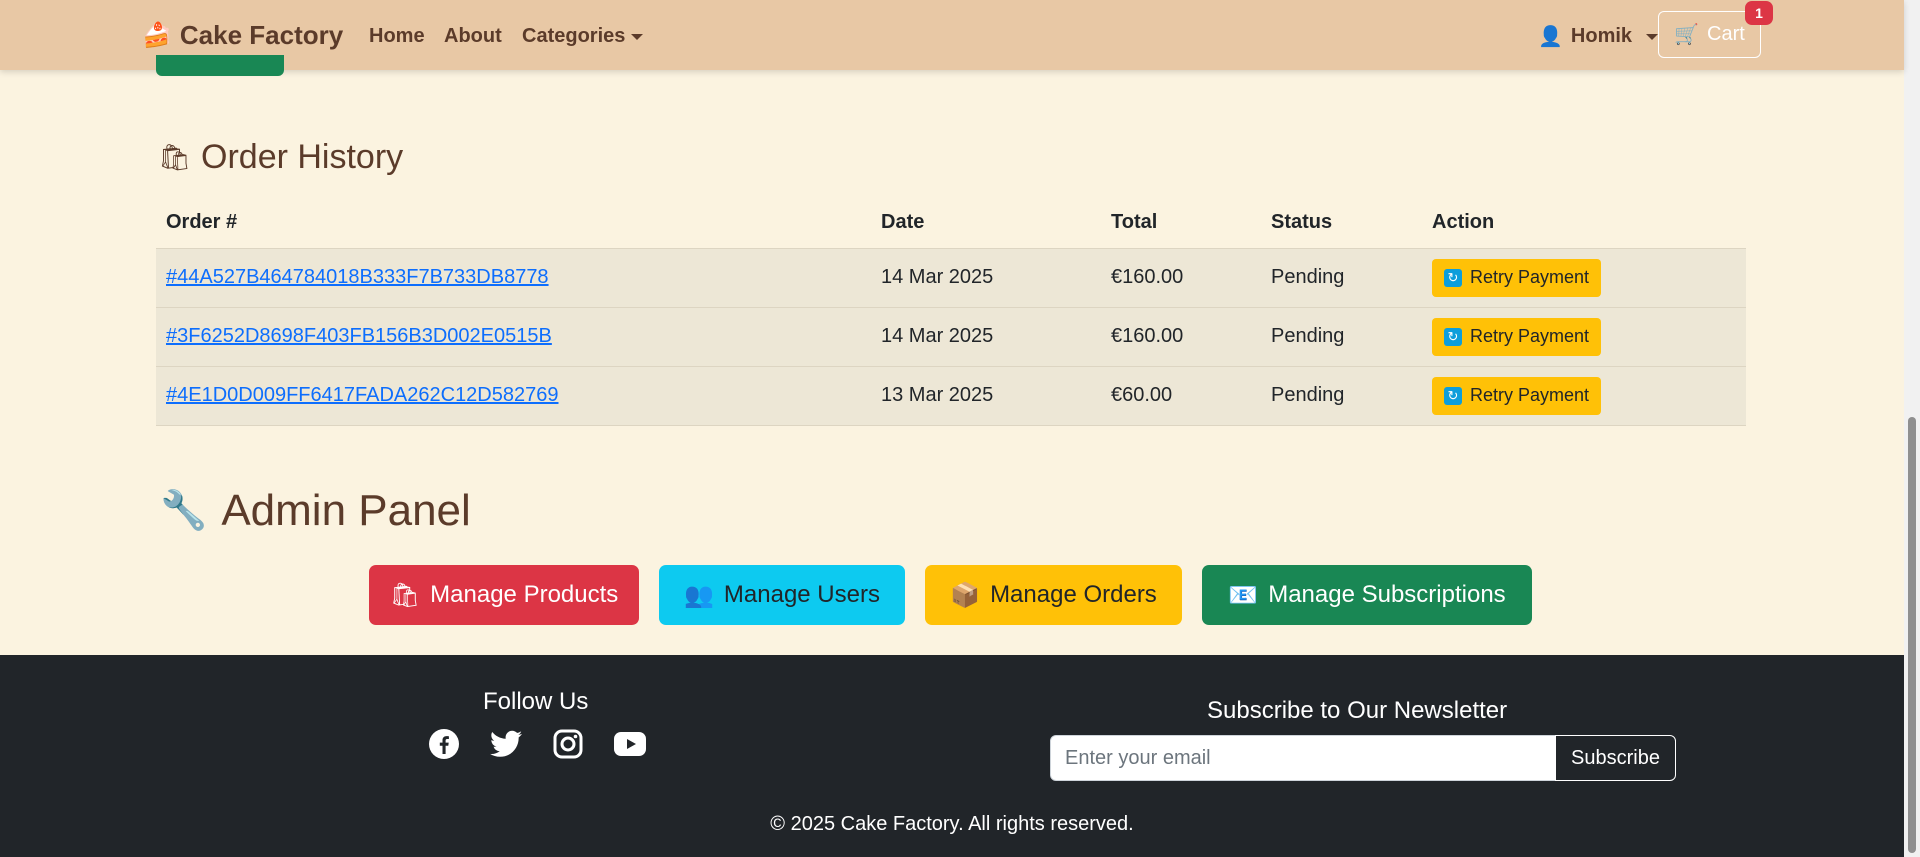 The height and width of the screenshot is (857, 1920). Describe the element at coordinates (699, 595) in the screenshot. I see `users-icon: 👥` at that location.